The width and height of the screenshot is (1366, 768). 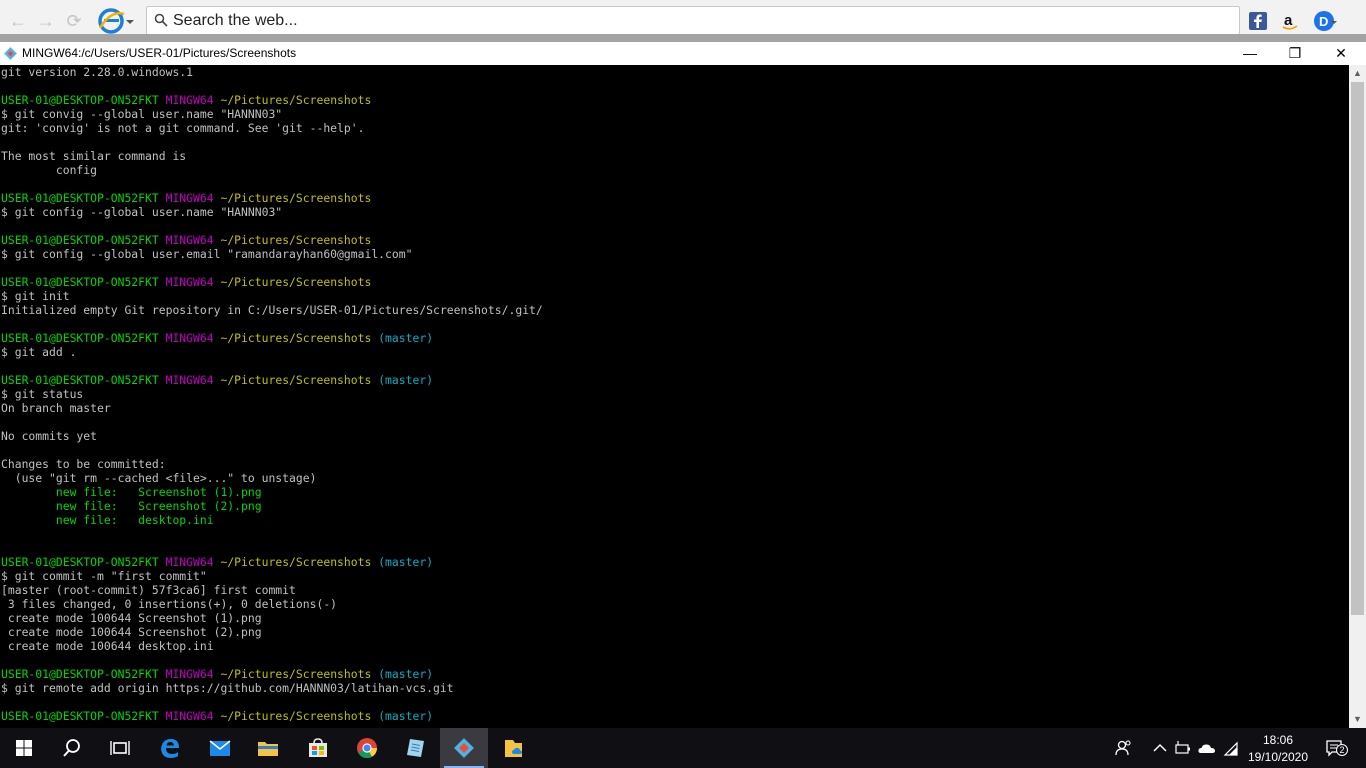 I want to click on onedrive-cloud-icon, so click(x=1207, y=748).